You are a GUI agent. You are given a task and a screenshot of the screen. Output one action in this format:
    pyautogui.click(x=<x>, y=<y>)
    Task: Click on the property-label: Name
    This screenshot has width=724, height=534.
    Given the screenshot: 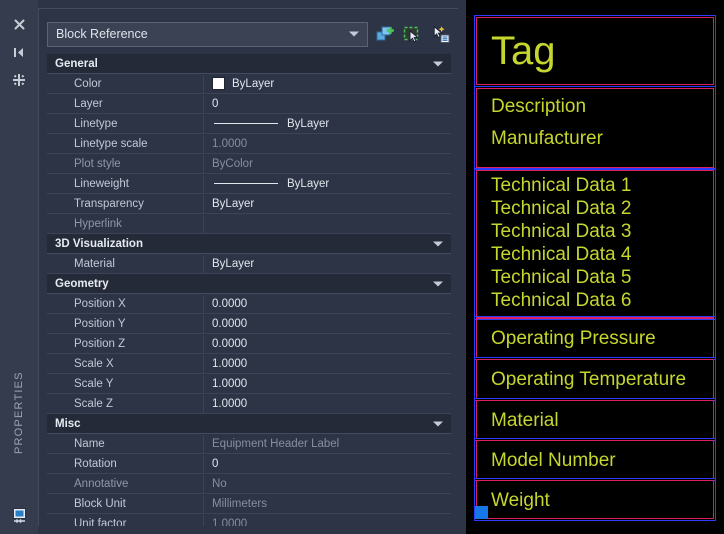 What is the action you would take?
    pyautogui.click(x=125, y=443)
    